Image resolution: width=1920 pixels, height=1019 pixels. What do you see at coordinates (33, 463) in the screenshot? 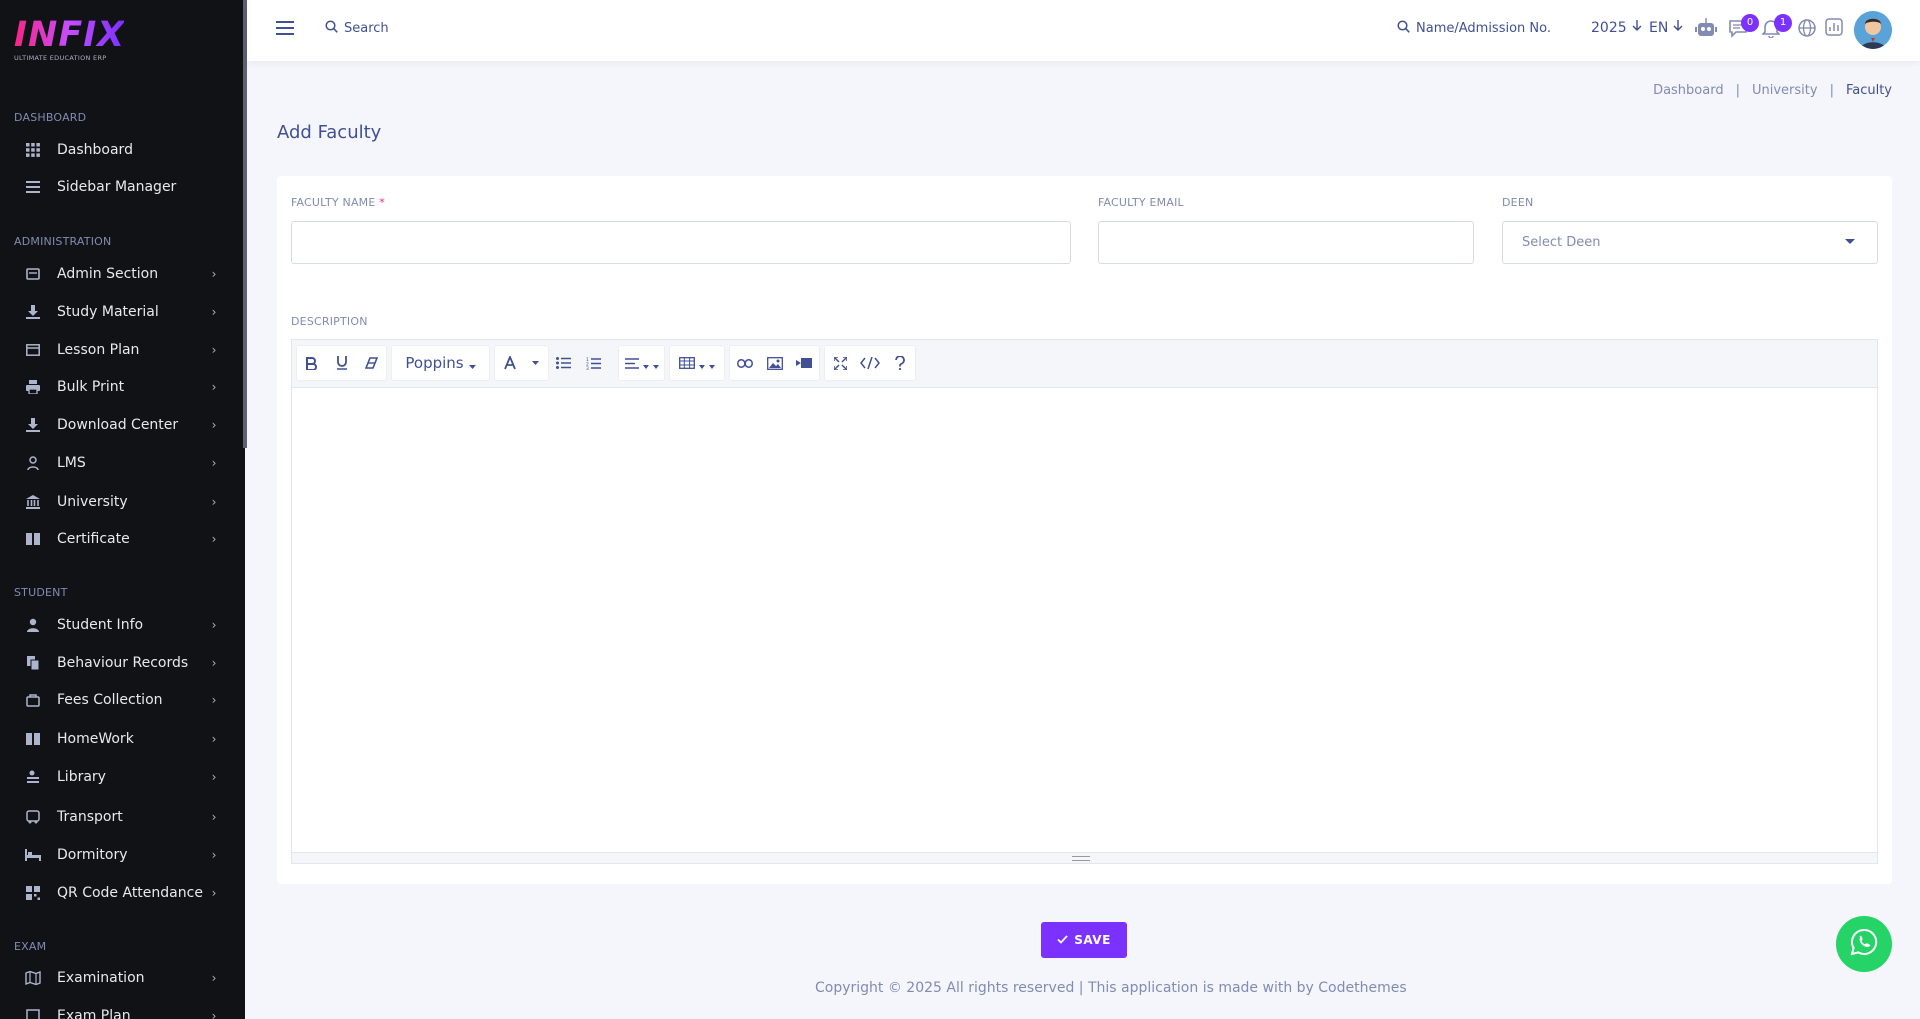
I see `lms-icon` at bounding box center [33, 463].